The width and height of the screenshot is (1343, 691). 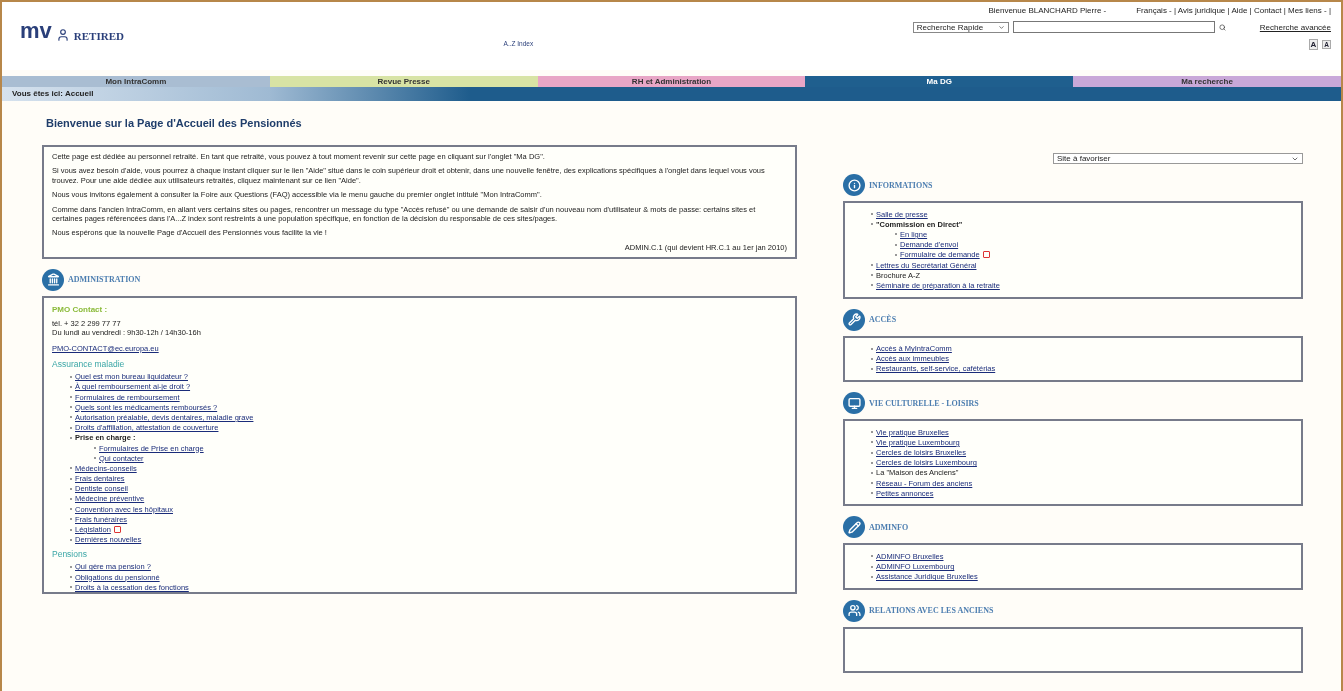 What do you see at coordinates (53, 279) in the screenshot?
I see `building-icon` at bounding box center [53, 279].